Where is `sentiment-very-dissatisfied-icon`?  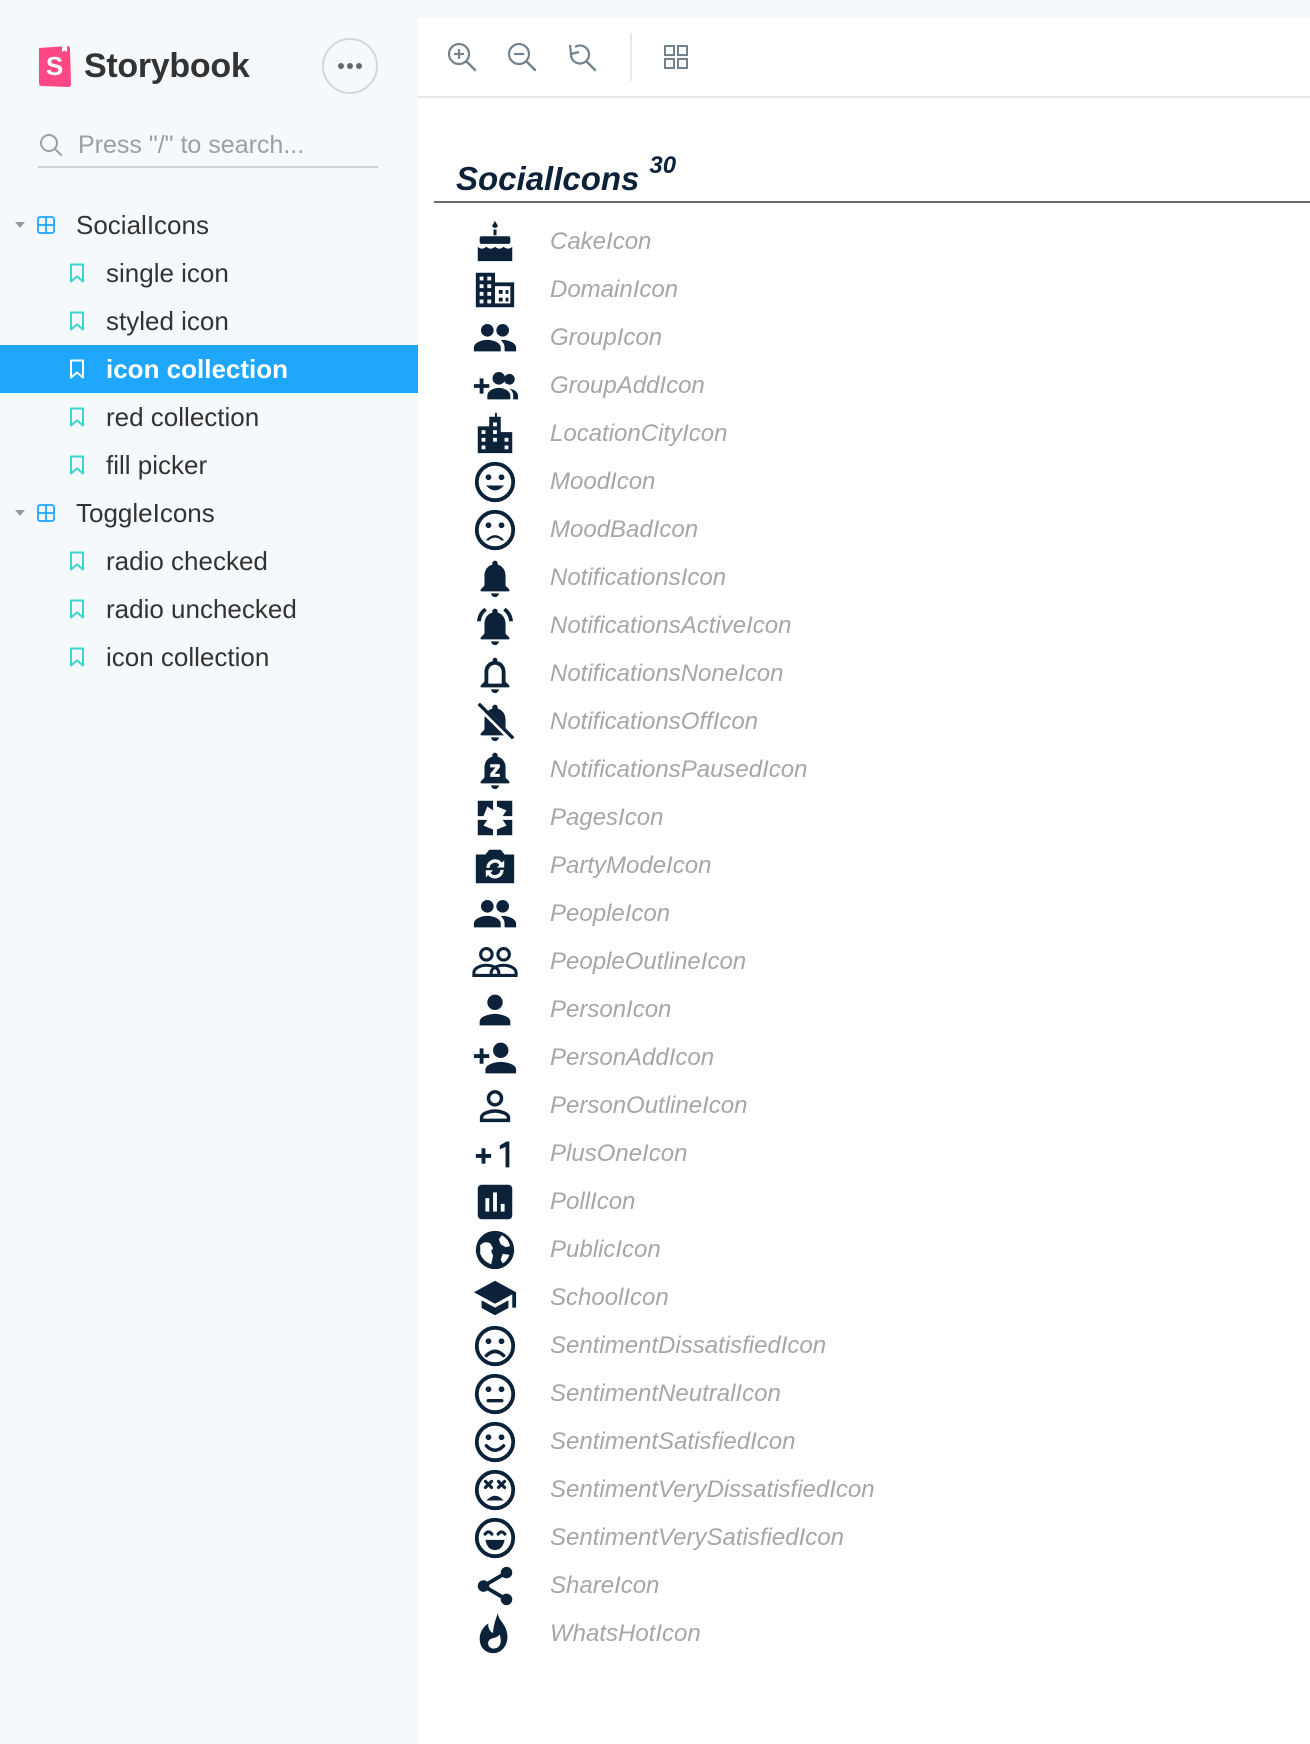
sentiment-very-dissatisfied-icon is located at coordinates (495, 1490).